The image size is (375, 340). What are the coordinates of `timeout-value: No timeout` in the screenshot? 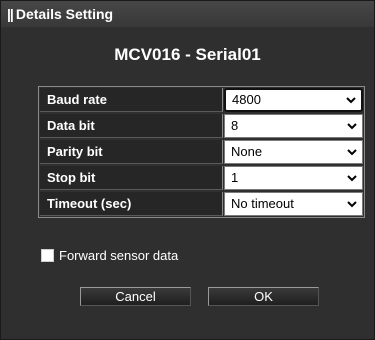 It's located at (262, 203).